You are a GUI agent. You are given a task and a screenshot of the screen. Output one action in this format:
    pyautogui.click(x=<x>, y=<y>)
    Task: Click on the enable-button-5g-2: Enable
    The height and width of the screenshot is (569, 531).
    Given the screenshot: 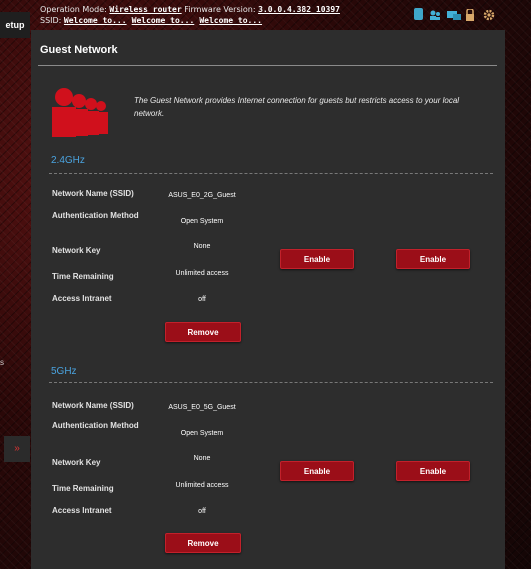 What is the action you would take?
    pyautogui.click(x=433, y=471)
    